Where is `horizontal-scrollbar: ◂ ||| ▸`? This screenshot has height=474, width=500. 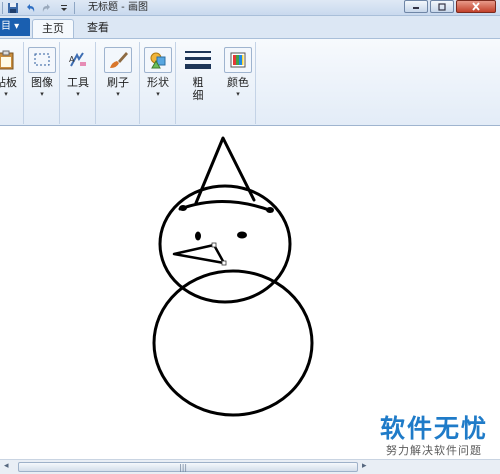
horizontal-scrollbar: ◂ ||| ▸ is located at coordinates (250, 466).